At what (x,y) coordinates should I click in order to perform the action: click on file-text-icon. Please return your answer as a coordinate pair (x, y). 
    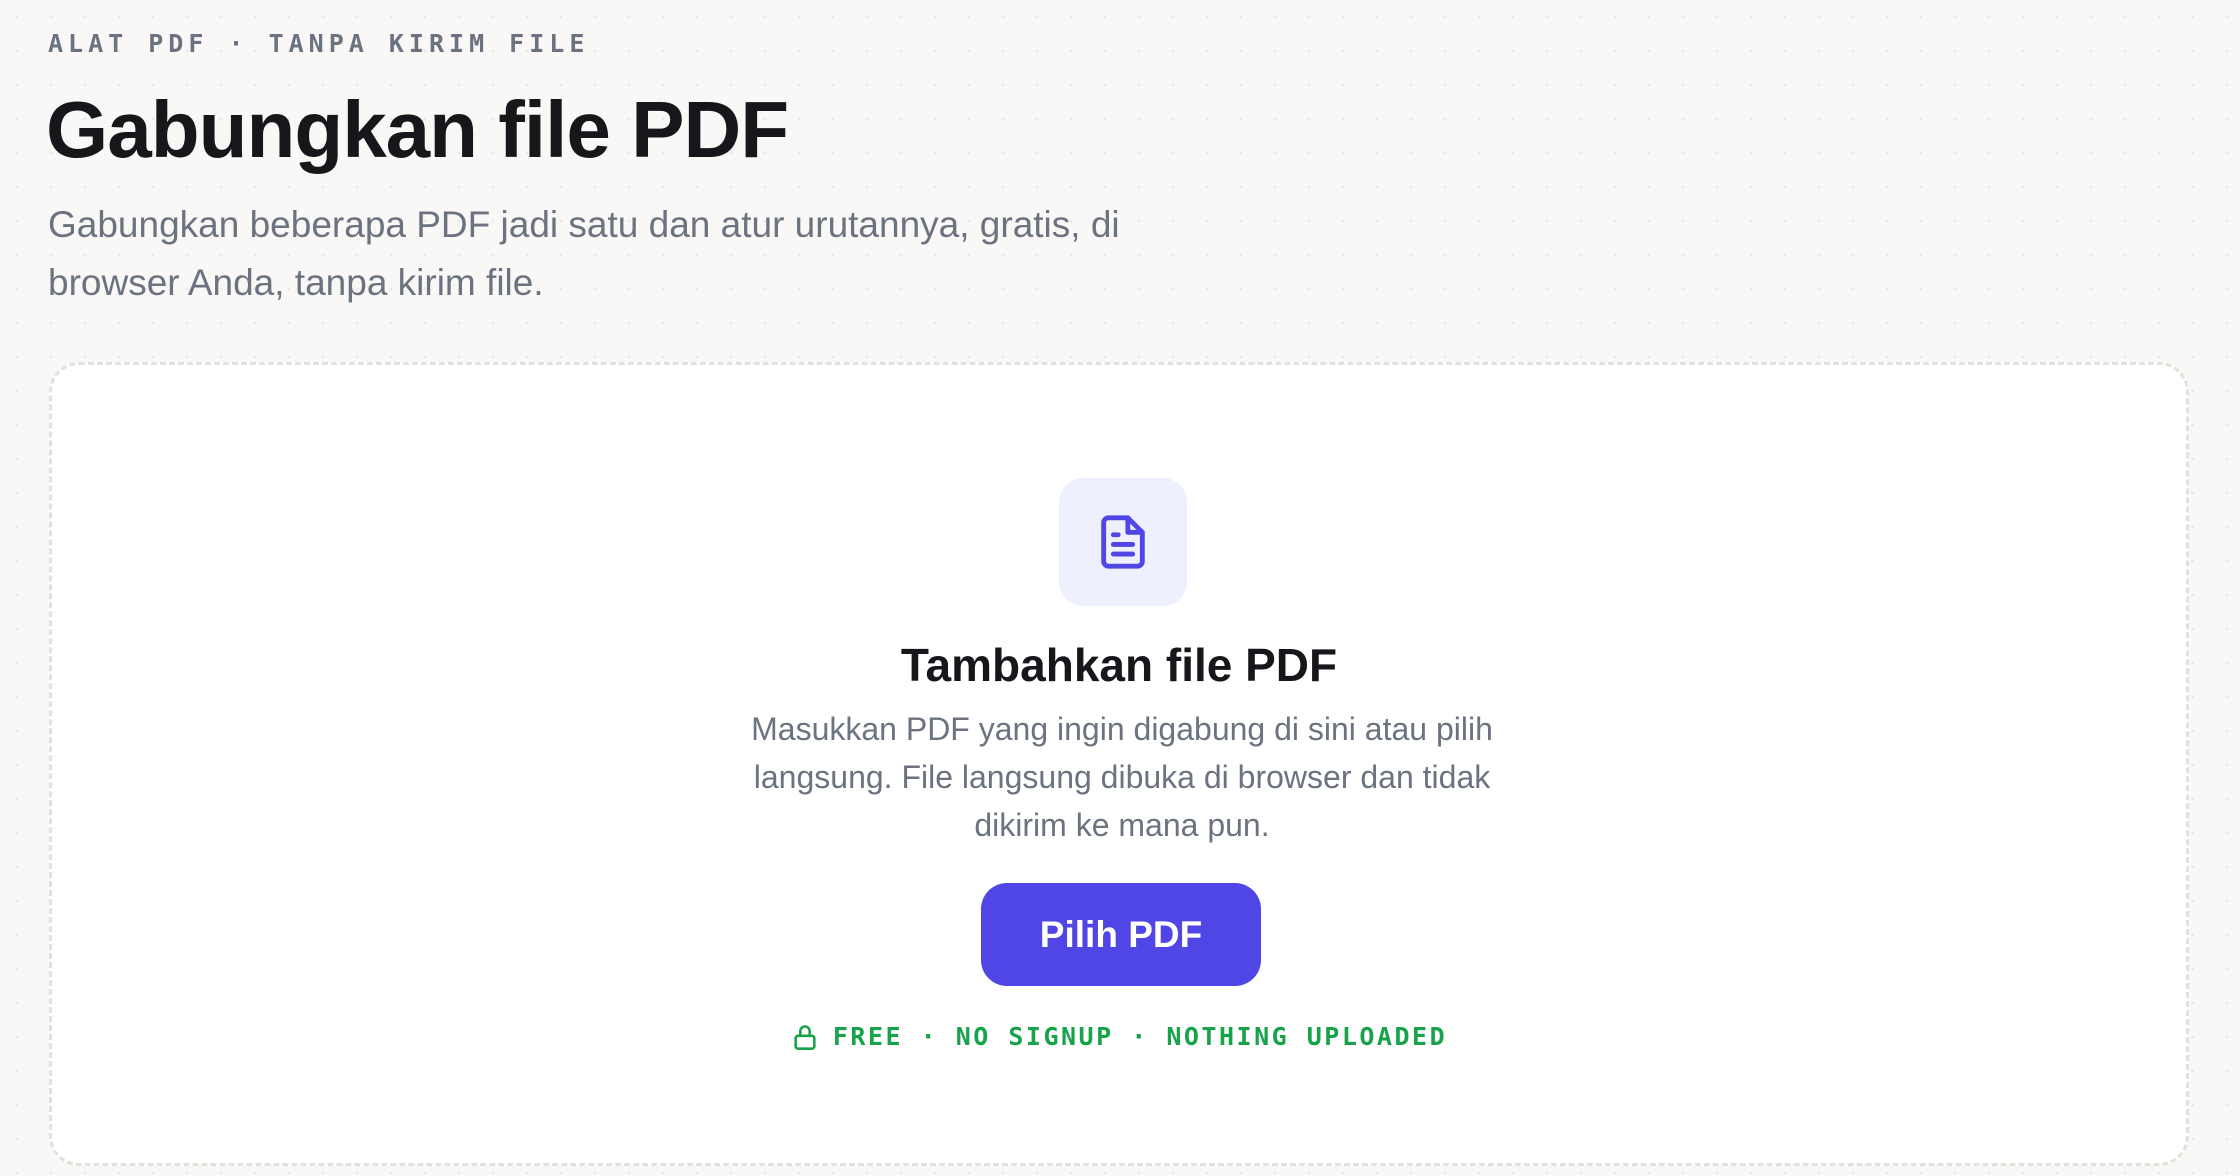
    Looking at the image, I should click on (1123, 542).